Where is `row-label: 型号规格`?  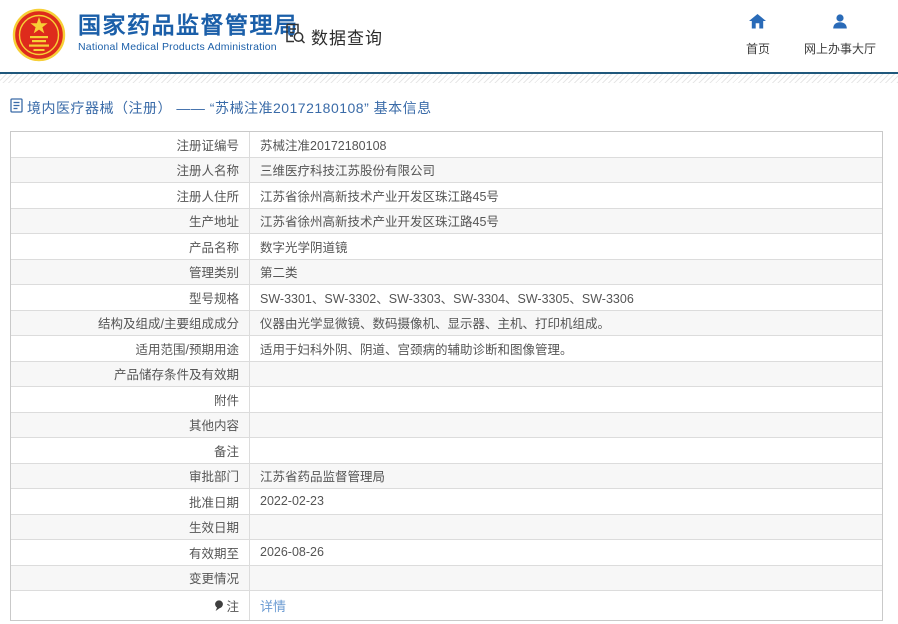 row-label: 型号规格 is located at coordinates (130, 297).